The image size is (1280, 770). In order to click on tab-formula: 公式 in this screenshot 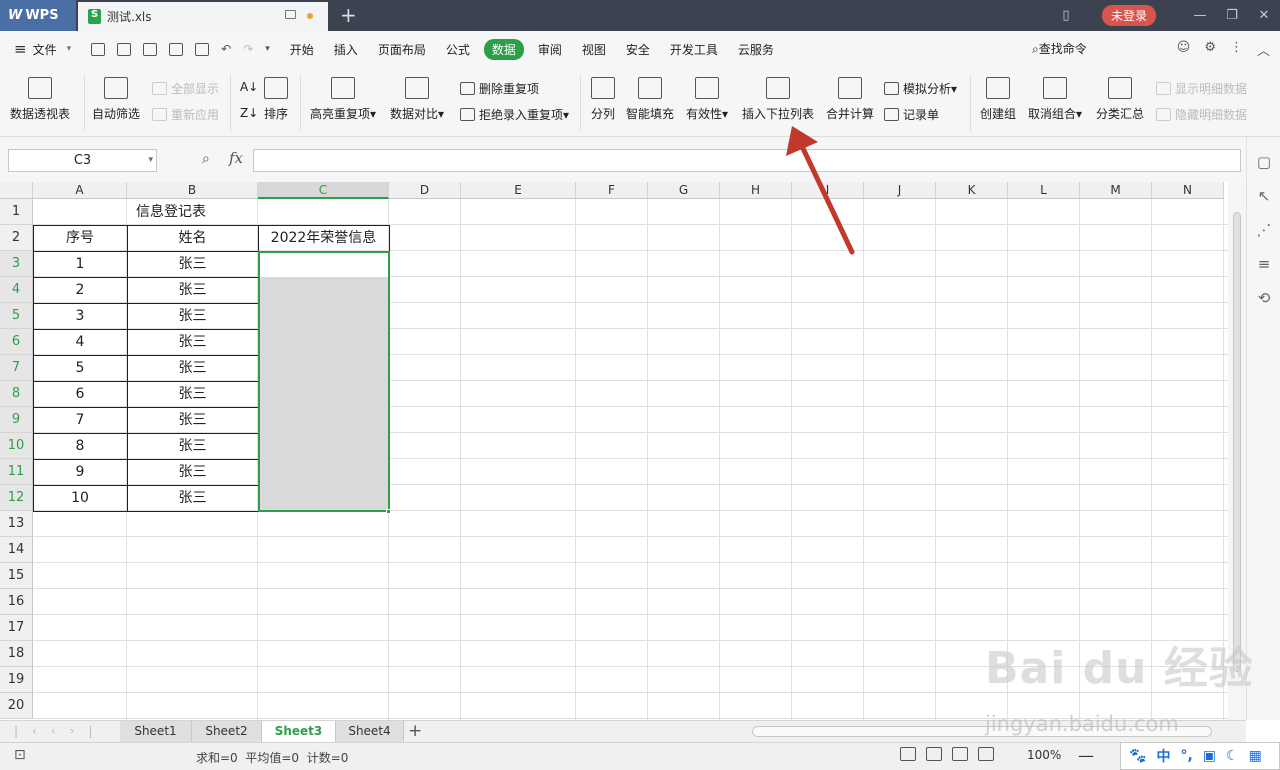, I will do `click(458, 49)`.